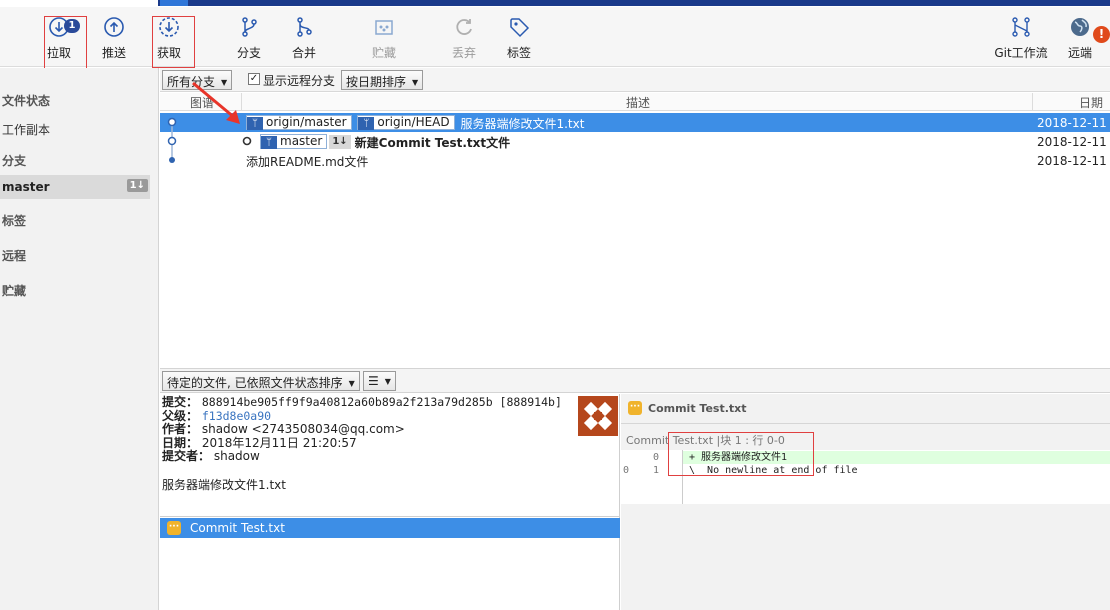 The image size is (1110, 610). Describe the element at coordinates (180, 402) in the screenshot. I see `commit-label: 提交：` at that location.